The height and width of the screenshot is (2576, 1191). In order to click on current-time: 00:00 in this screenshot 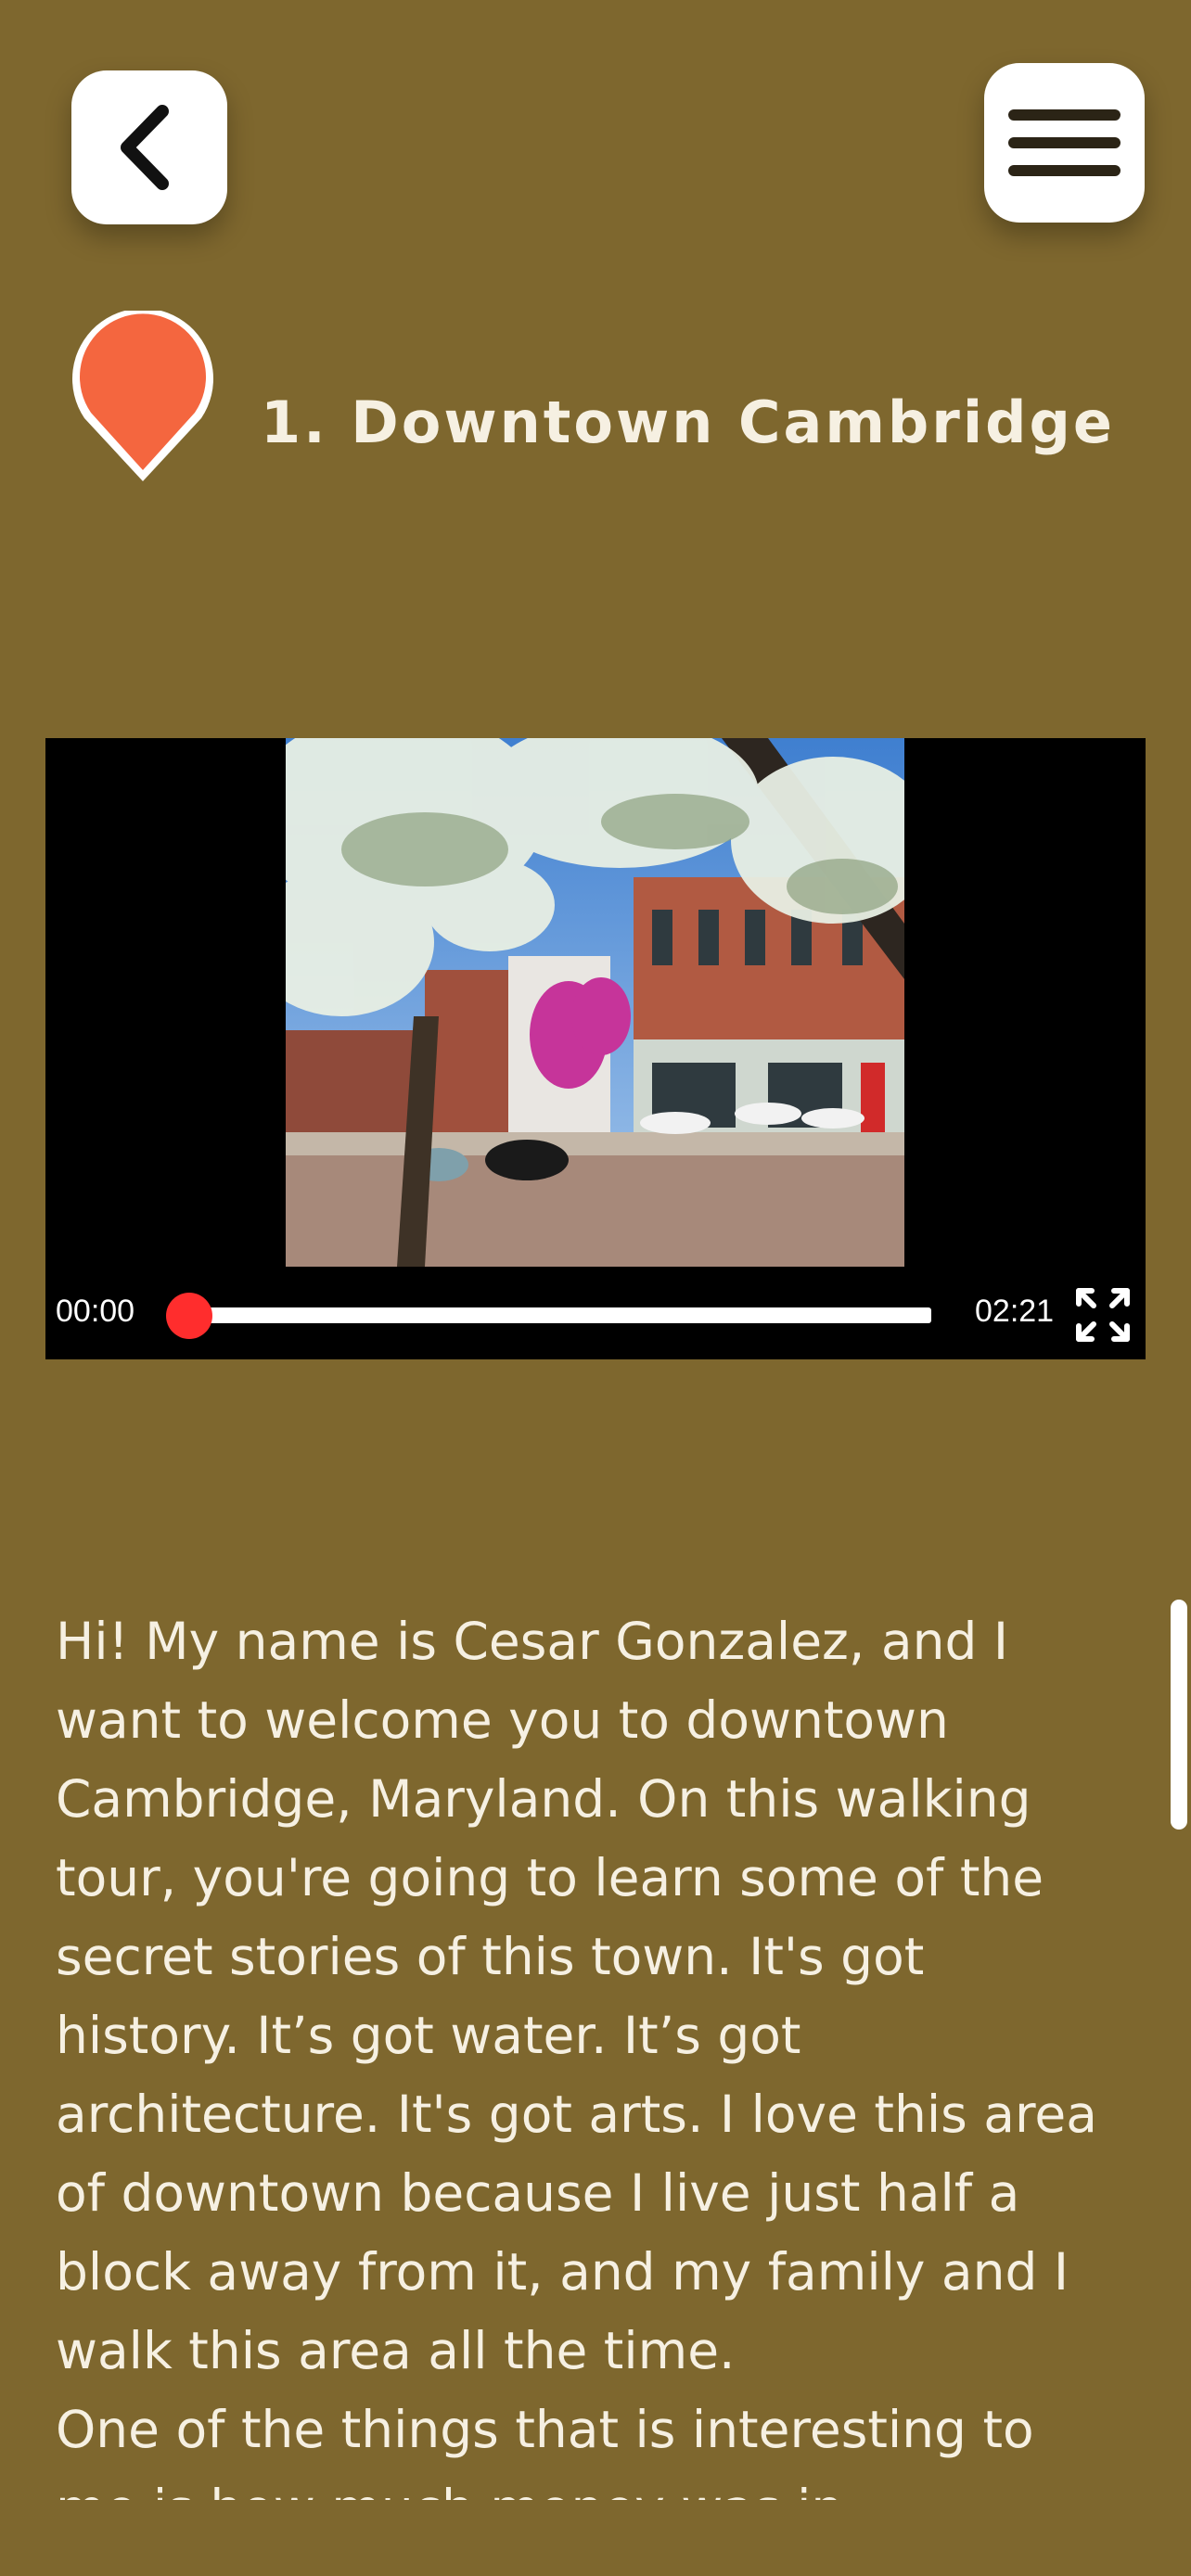, I will do `click(95, 1311)`.